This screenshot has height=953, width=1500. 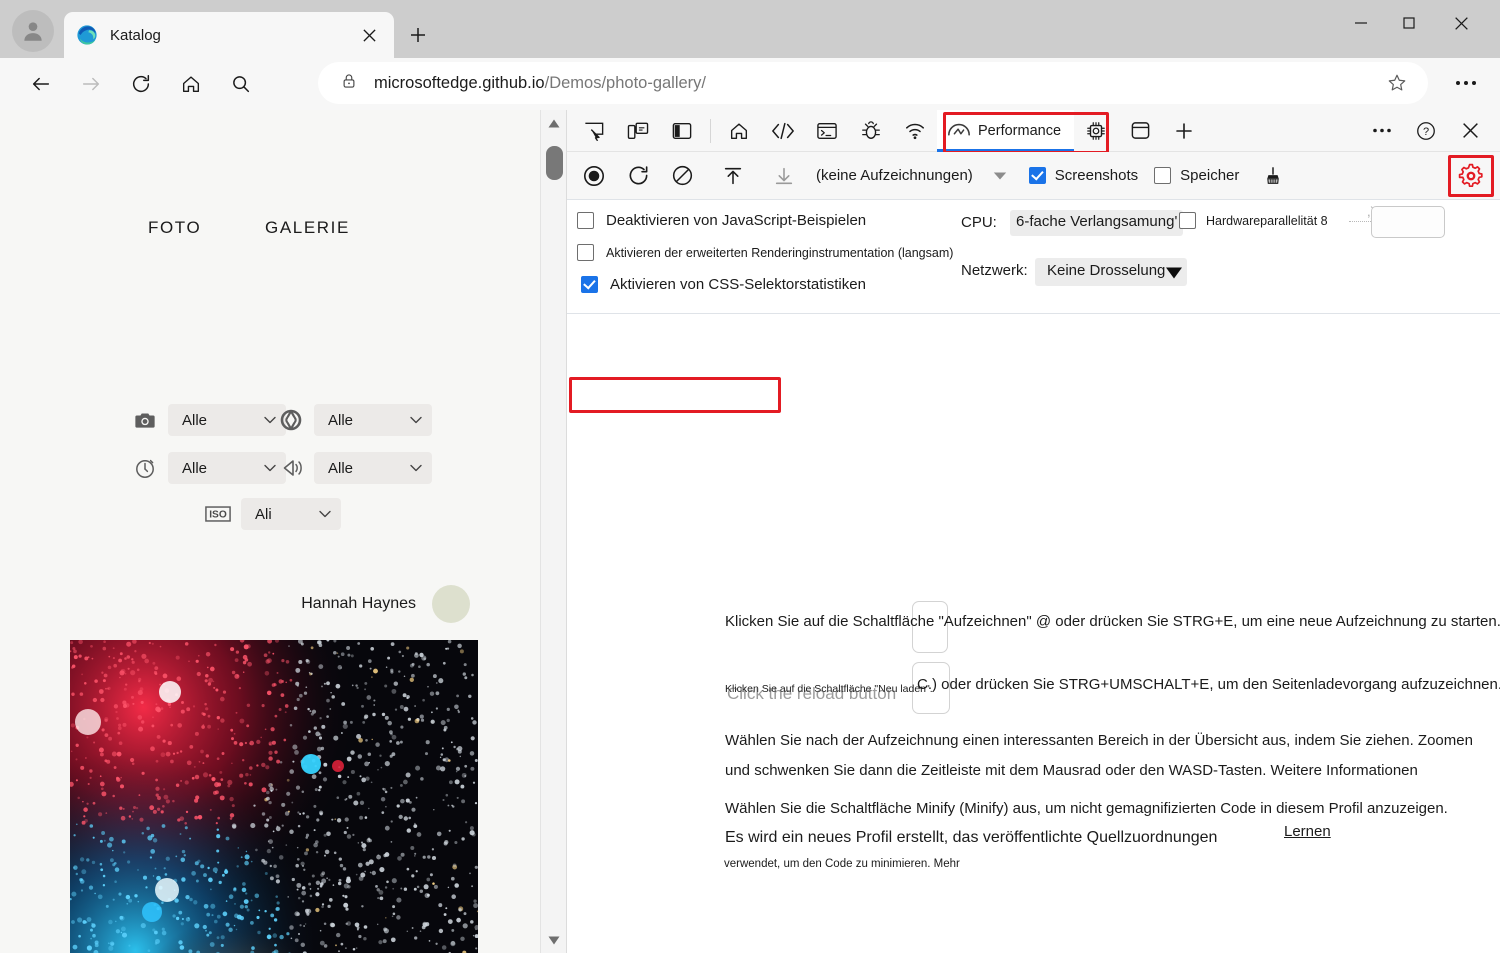 What do you see at coordinates (274, 796) in the screenshot?
I see `photo-image` at bounding box center [274, 796].